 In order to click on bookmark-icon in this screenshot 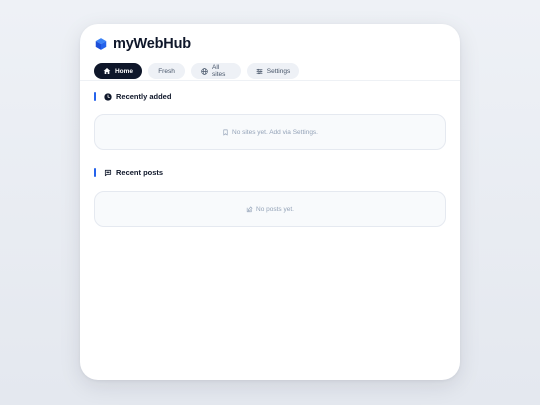, I will do `click(225, 132)`.